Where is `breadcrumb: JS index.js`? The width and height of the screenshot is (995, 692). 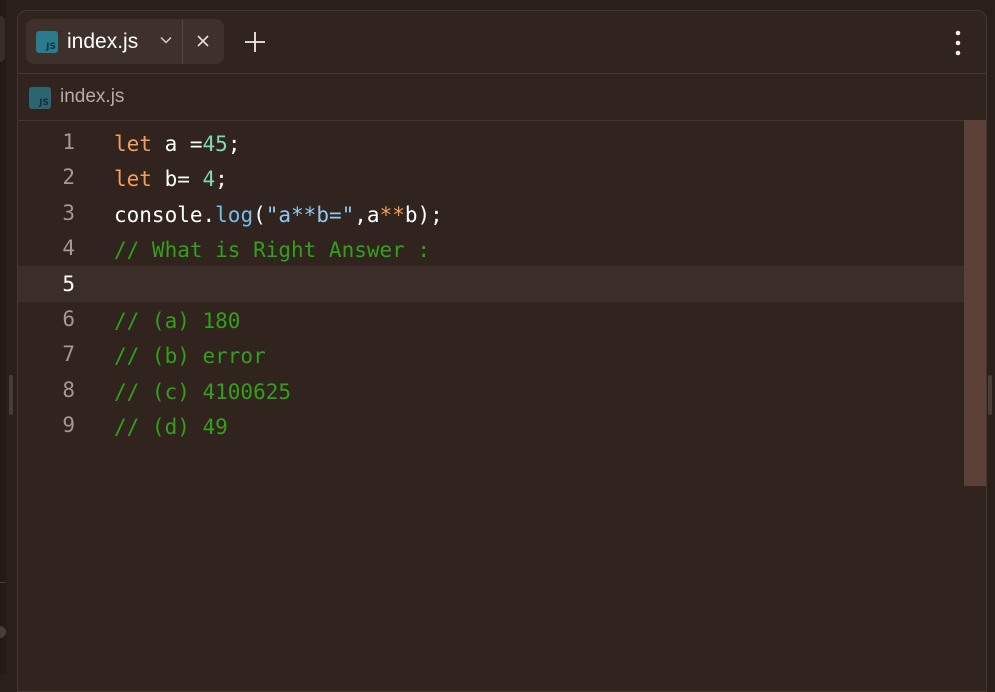
breadcrumb: JS index.js is located at coordinates (502, 97).